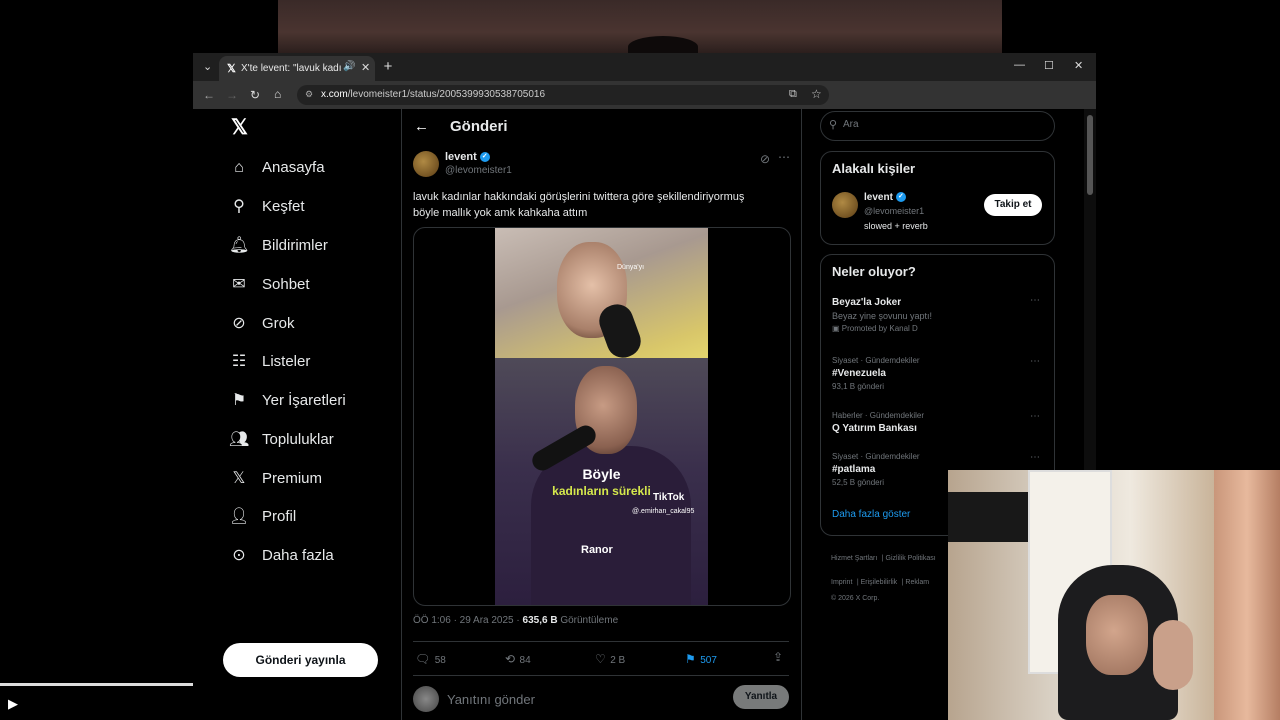  I want to click on home-button-icon: ⌂, so click(277, 94).